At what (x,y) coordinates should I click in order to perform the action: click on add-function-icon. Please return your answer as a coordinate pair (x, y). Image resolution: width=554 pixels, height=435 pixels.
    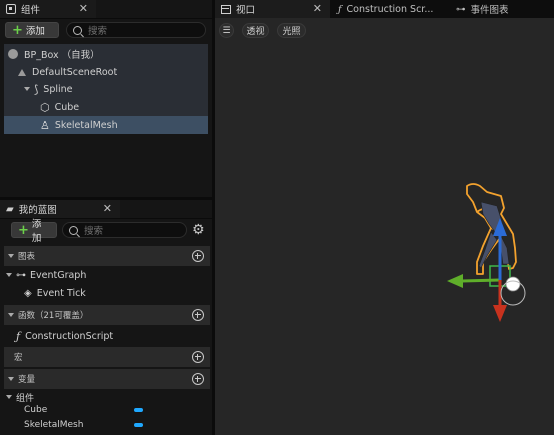
    Looking at the image, I should click on (198, 315).